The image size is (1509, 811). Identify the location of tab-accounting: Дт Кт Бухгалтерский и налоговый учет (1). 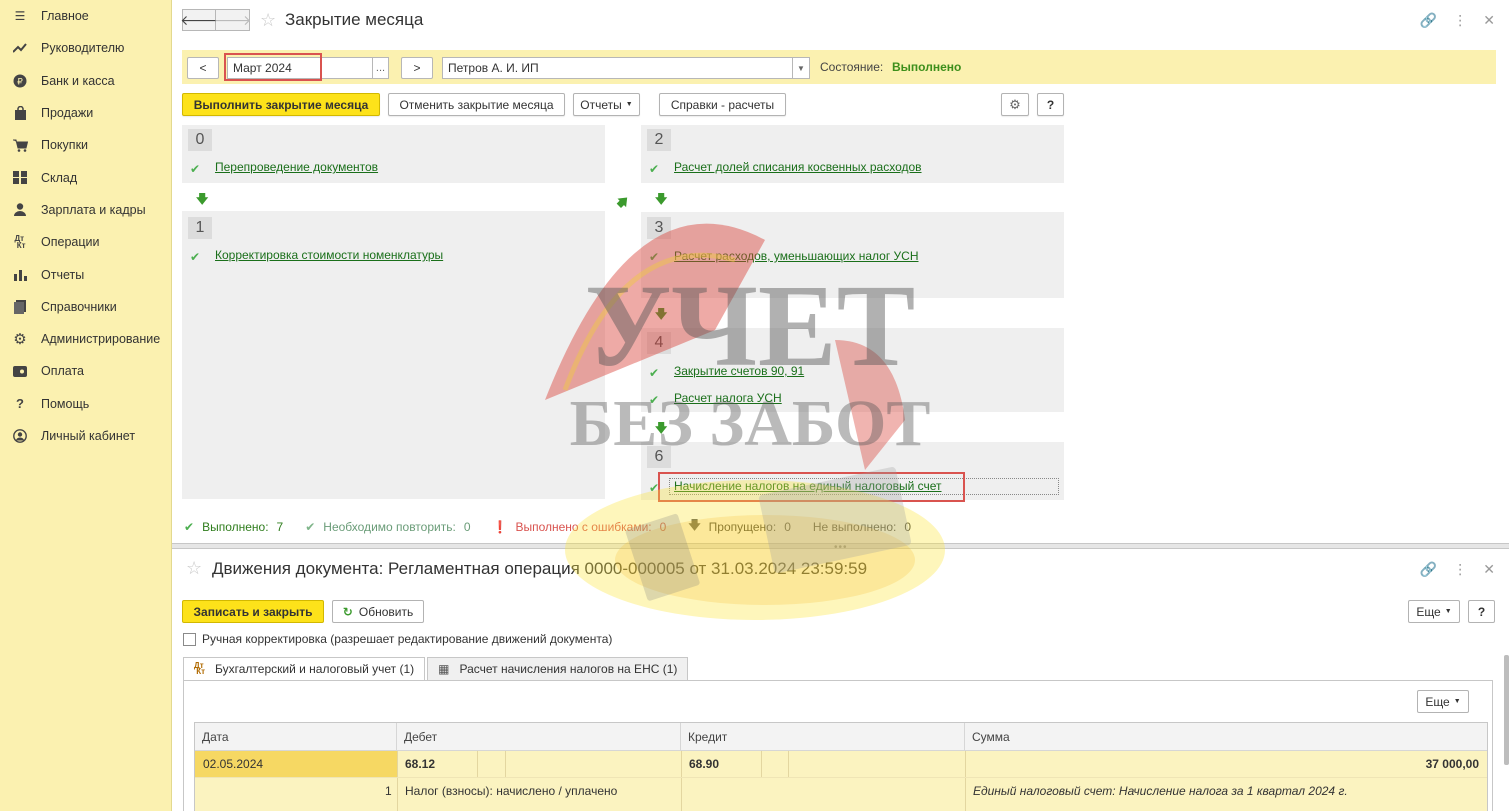
(304, 669).